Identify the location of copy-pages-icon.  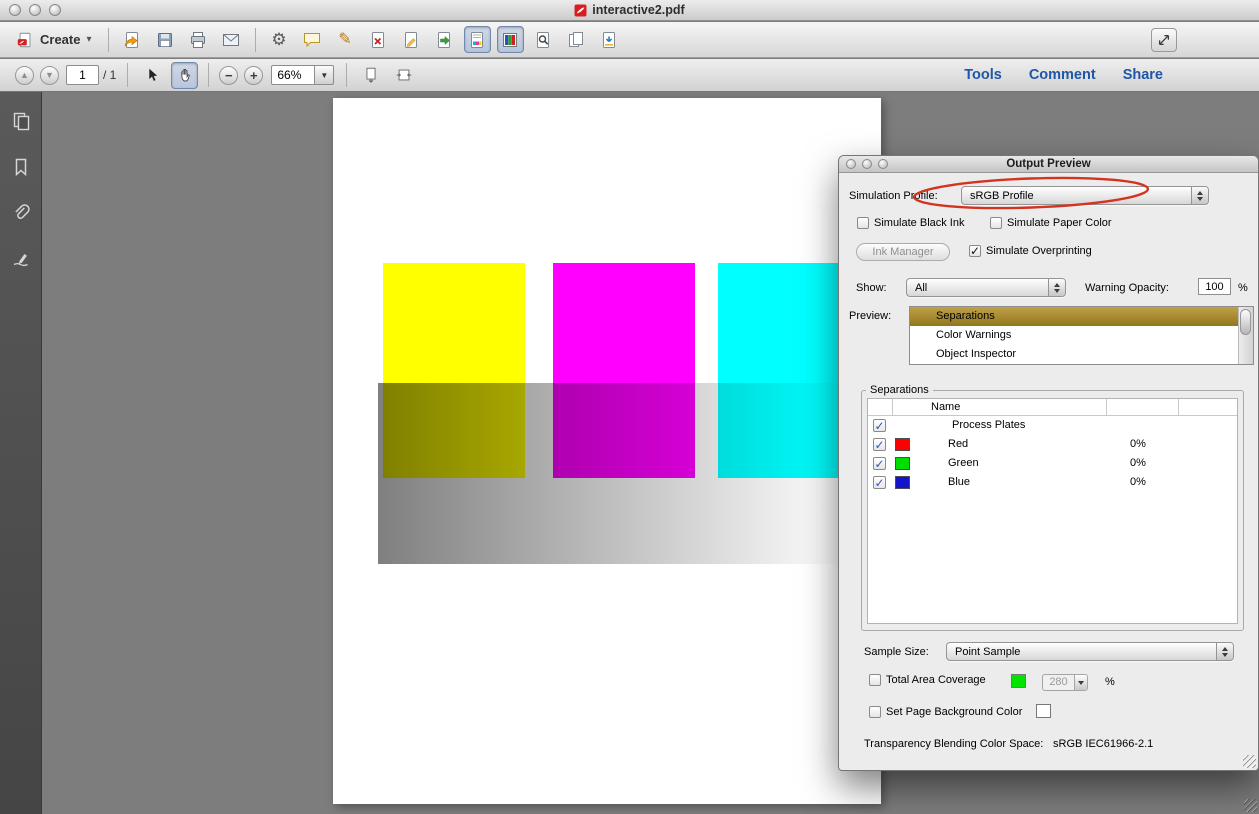
(576, 39).